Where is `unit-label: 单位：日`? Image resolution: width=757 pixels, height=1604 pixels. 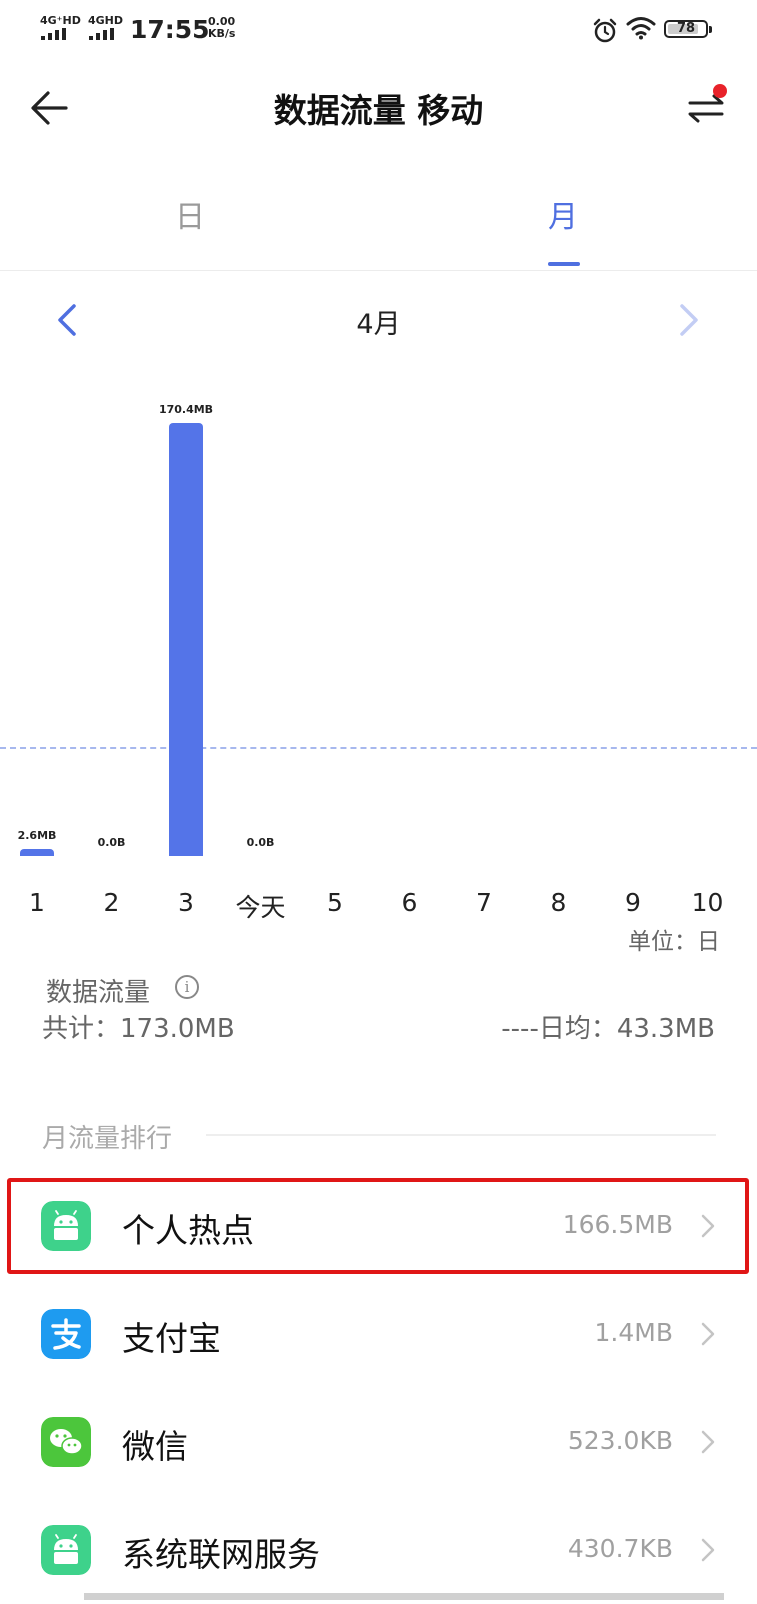
unit-label: 单位：日 is located at coordinates (674, 942).